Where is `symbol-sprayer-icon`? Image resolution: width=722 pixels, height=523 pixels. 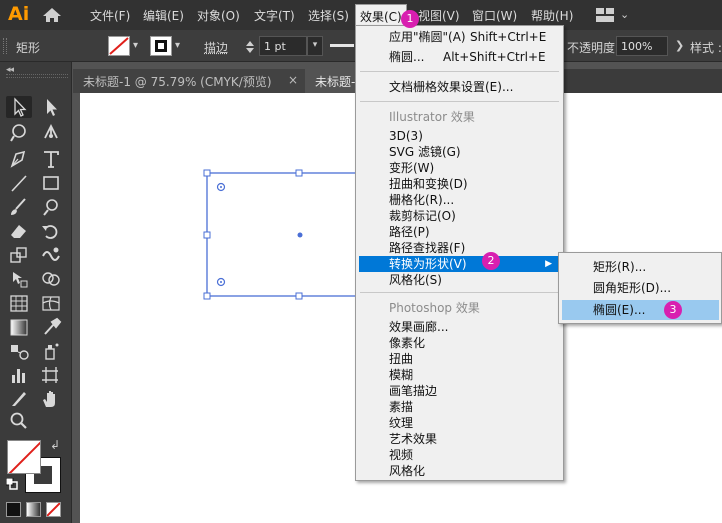
symbol-sprayer-icon is located at coordinates (51, 351).